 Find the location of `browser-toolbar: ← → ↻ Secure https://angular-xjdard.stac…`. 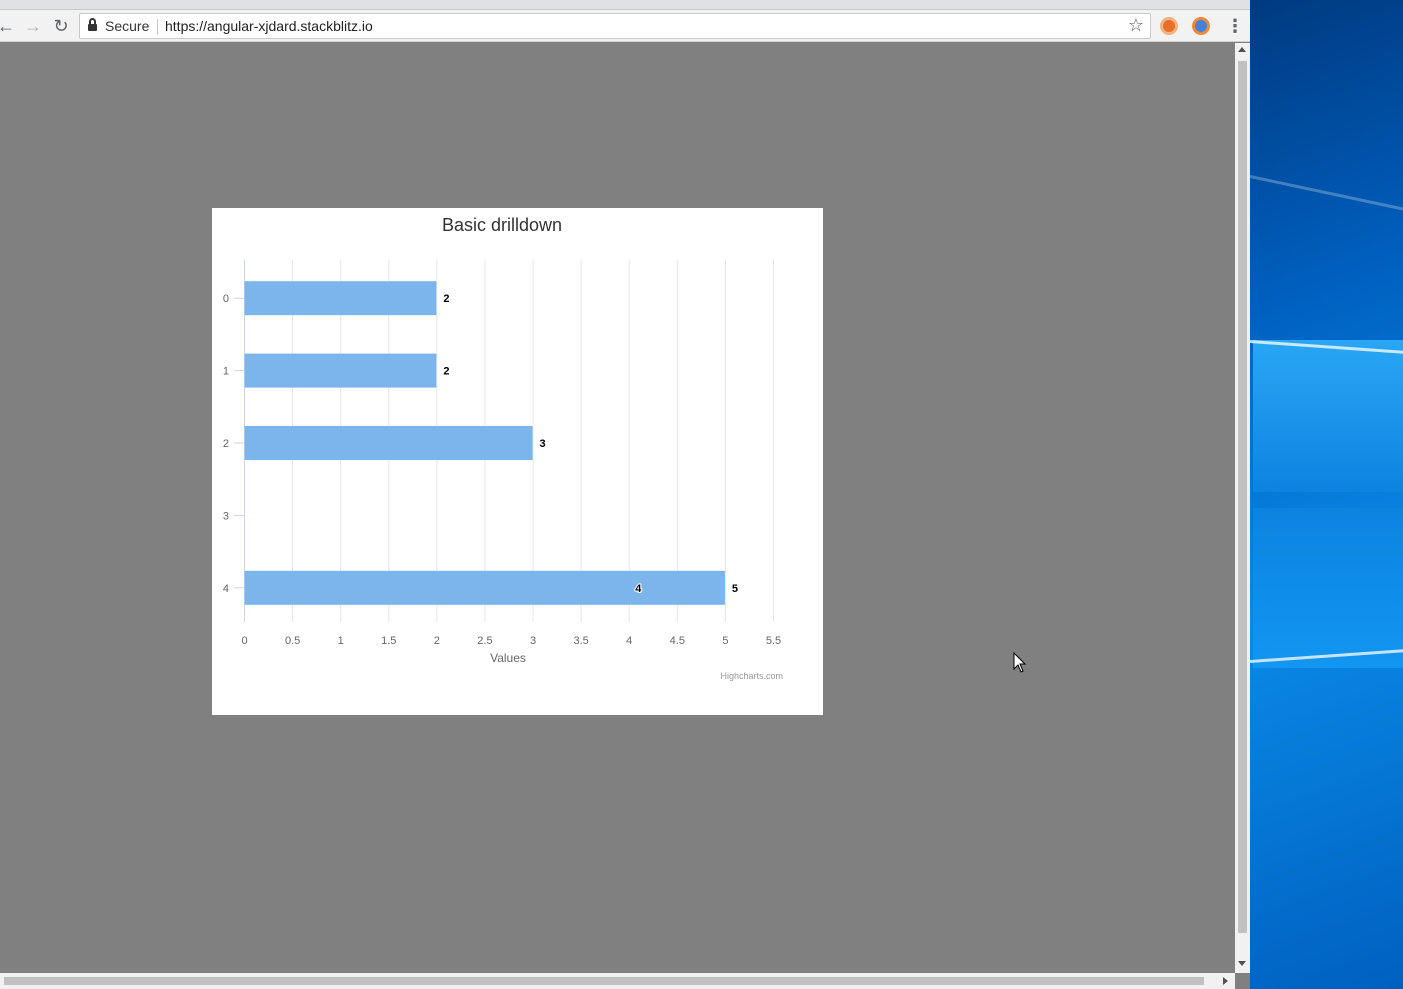

browser-toolbar: ← → ↻ Secure https://angular-xjdard.stac… is located at coordinates (625, 26).